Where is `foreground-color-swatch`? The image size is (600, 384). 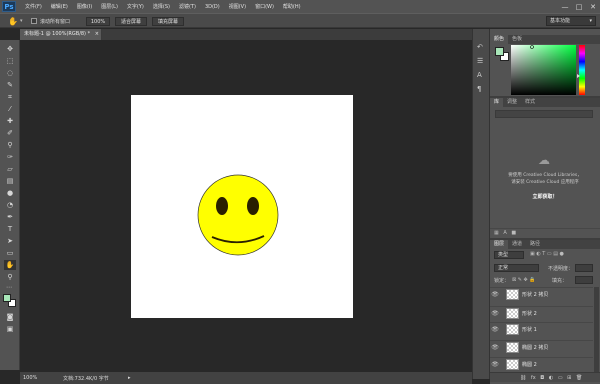 foreground-color-swatch is located at coordinates (7, 298).